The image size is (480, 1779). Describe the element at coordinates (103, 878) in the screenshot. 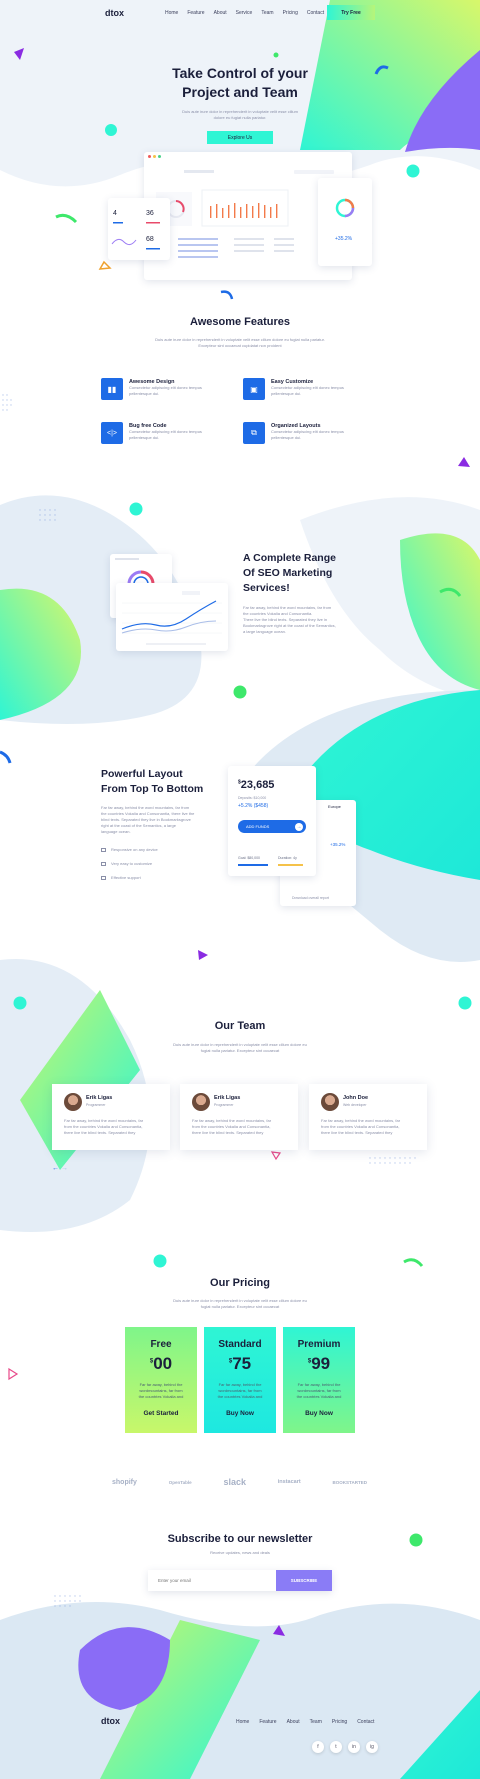

I see `support-icon` at that location.